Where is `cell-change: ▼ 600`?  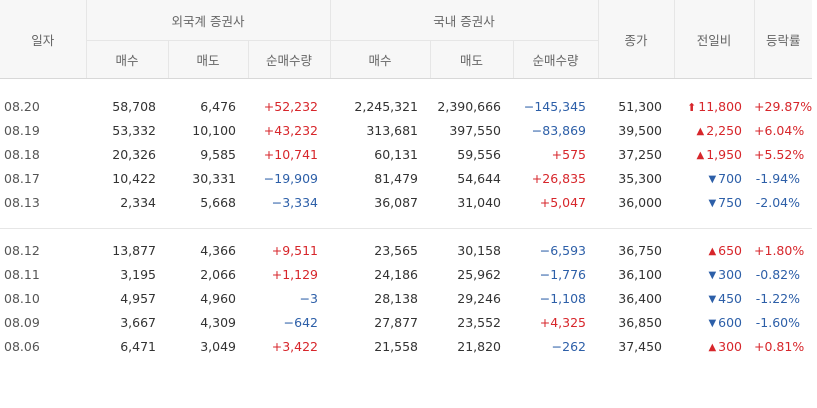 cell-change: ▼ 600 is located at coordinates (714, 322).